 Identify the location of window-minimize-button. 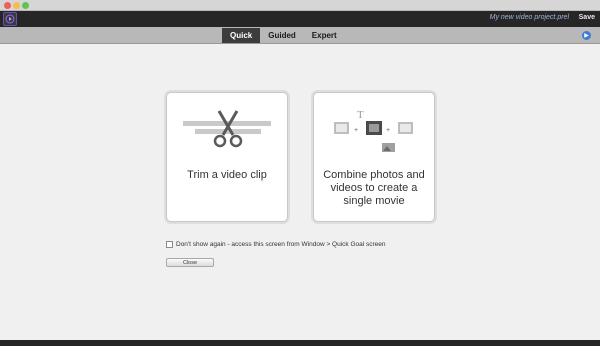
(16, 5).